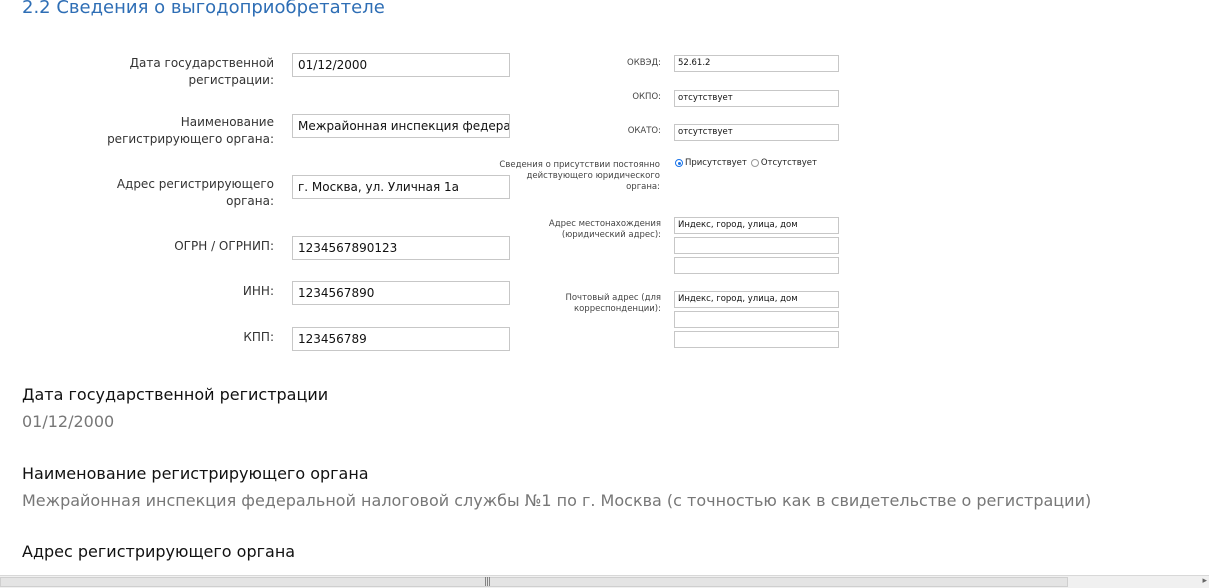 Image resolution: width=1209 pixels, height=588 pixels. I want to click on okpo-input: отсутствует, so click(756, 98).